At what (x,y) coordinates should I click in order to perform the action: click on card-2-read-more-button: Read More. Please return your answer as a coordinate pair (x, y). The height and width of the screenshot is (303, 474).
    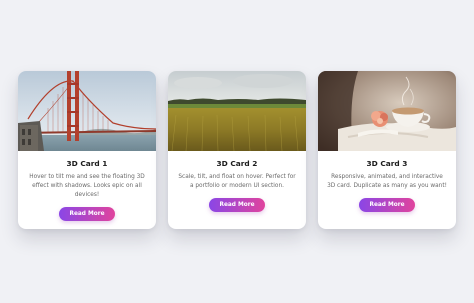
    Looking at the image, I should click on (237, 205).